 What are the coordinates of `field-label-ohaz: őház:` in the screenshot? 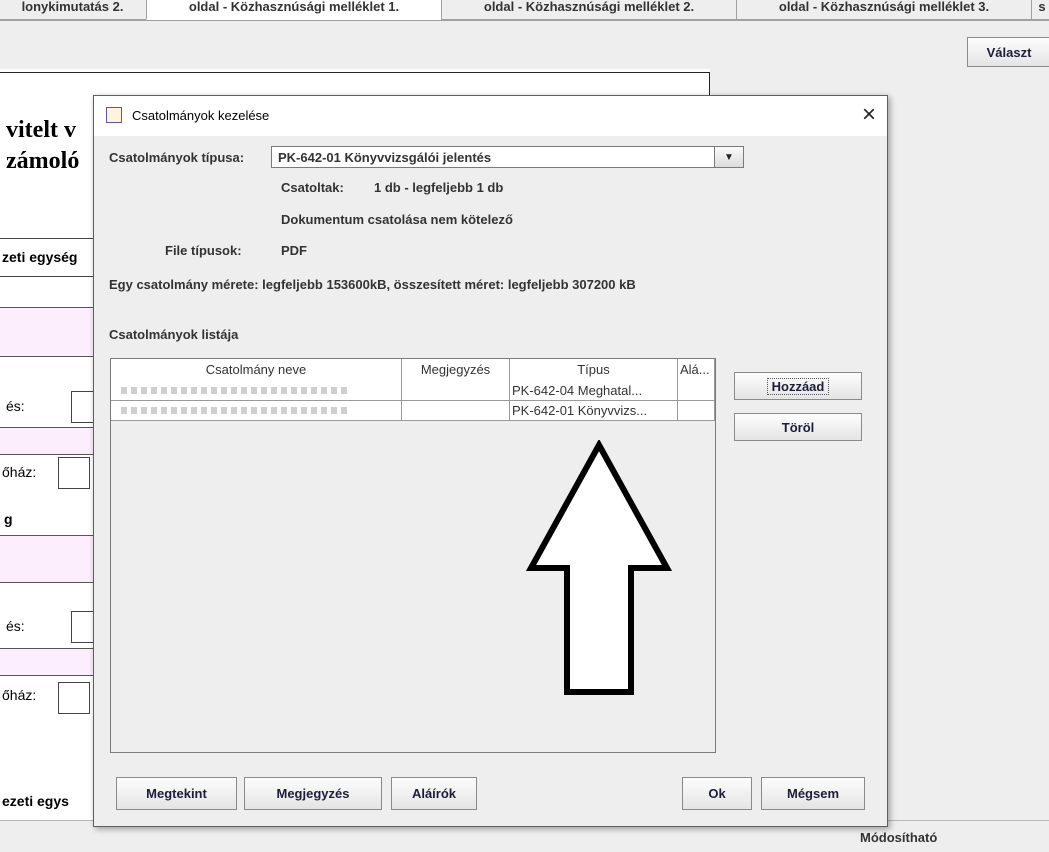 It's located at (19, 472).